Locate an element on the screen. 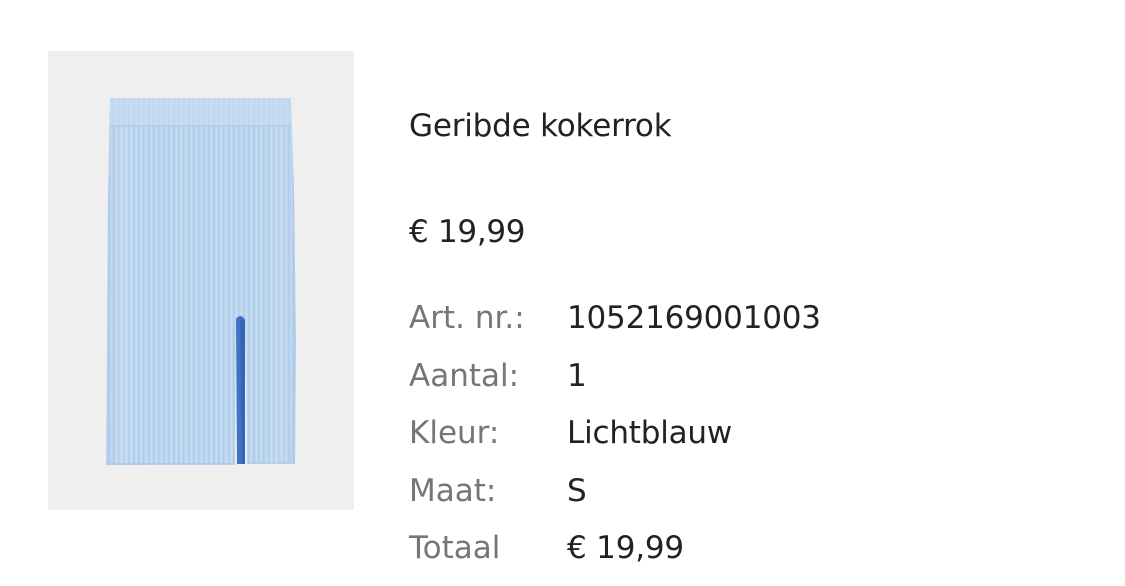 Image resolution: width=1125 pixels, height=586 pixels. quantity-value: 1 is located at coordinates (577, 375).